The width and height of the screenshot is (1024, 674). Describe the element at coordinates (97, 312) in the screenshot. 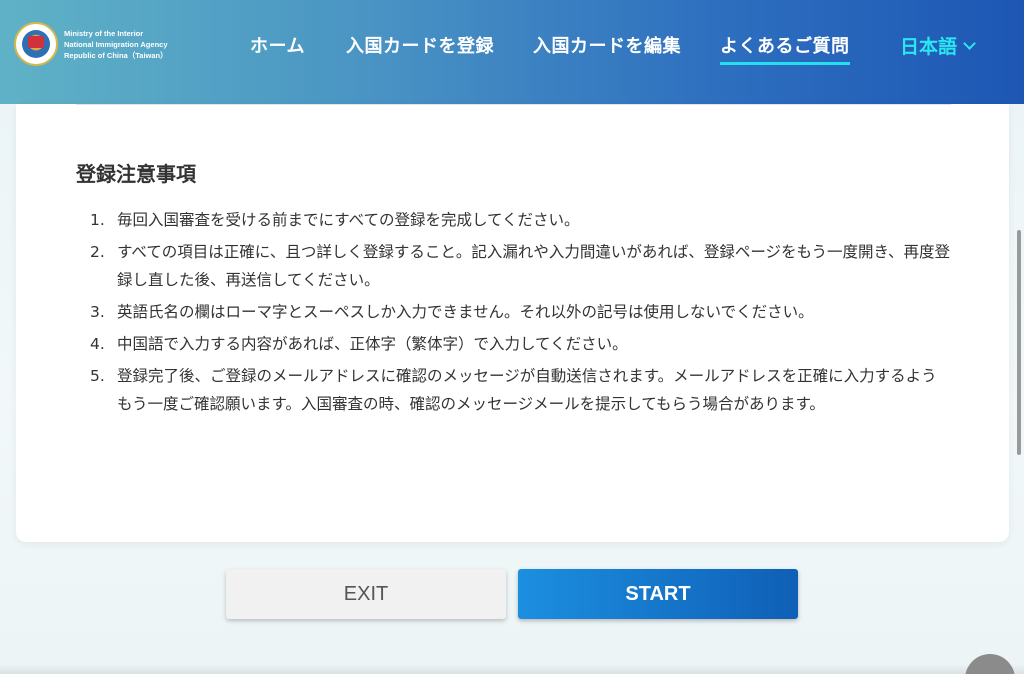

I see `list-number: 3.` at that location.